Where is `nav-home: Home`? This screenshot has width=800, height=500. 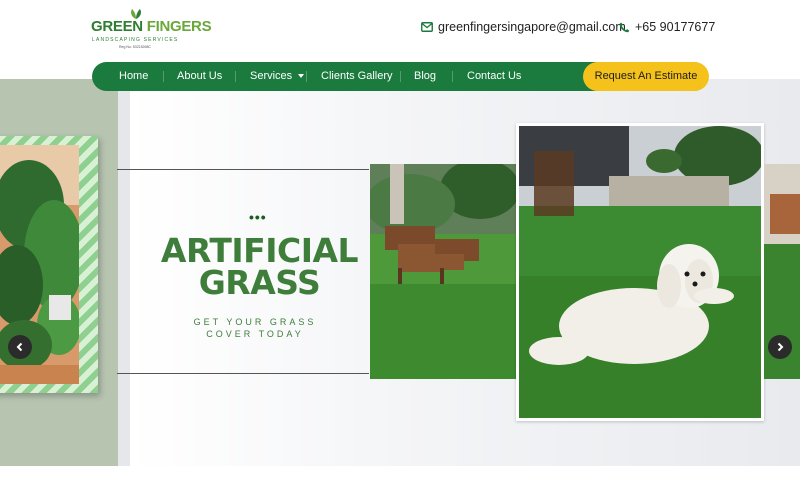 nav-home: Home is located at coordinates (133, 76).